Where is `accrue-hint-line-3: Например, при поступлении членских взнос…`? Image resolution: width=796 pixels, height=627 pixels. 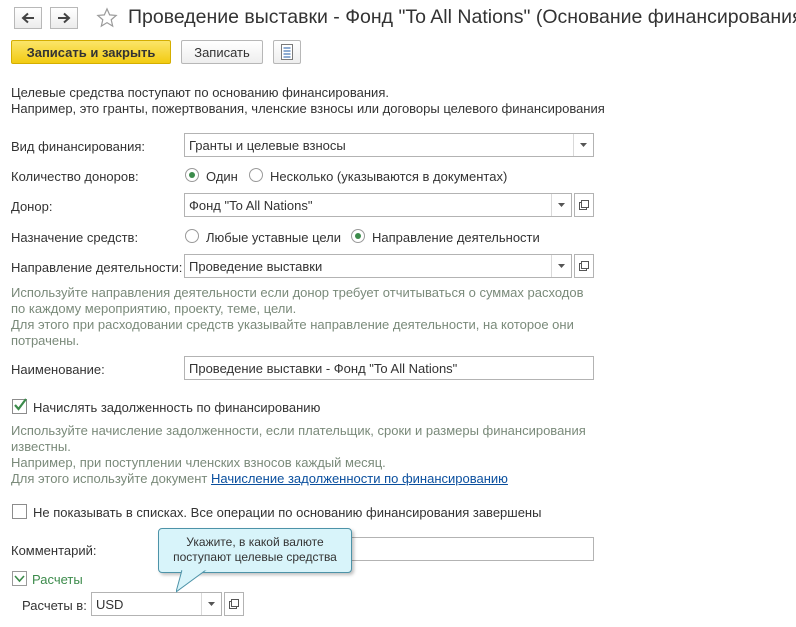 accrue-hint-line-3: Например, при поступлении членских взнос… is located at coordinates (198, 462).